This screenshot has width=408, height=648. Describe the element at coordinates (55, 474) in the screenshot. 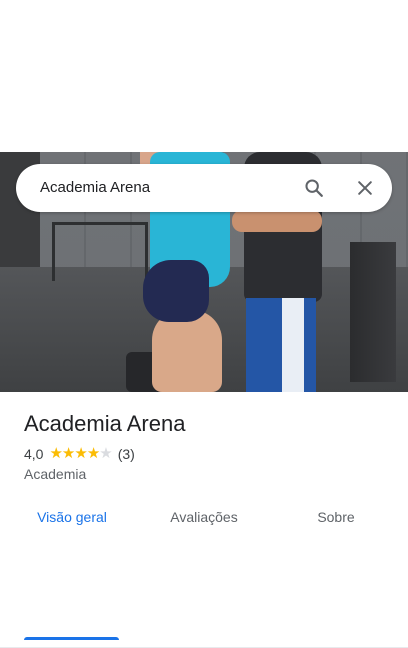

I see `place-category: Academia` at that location.